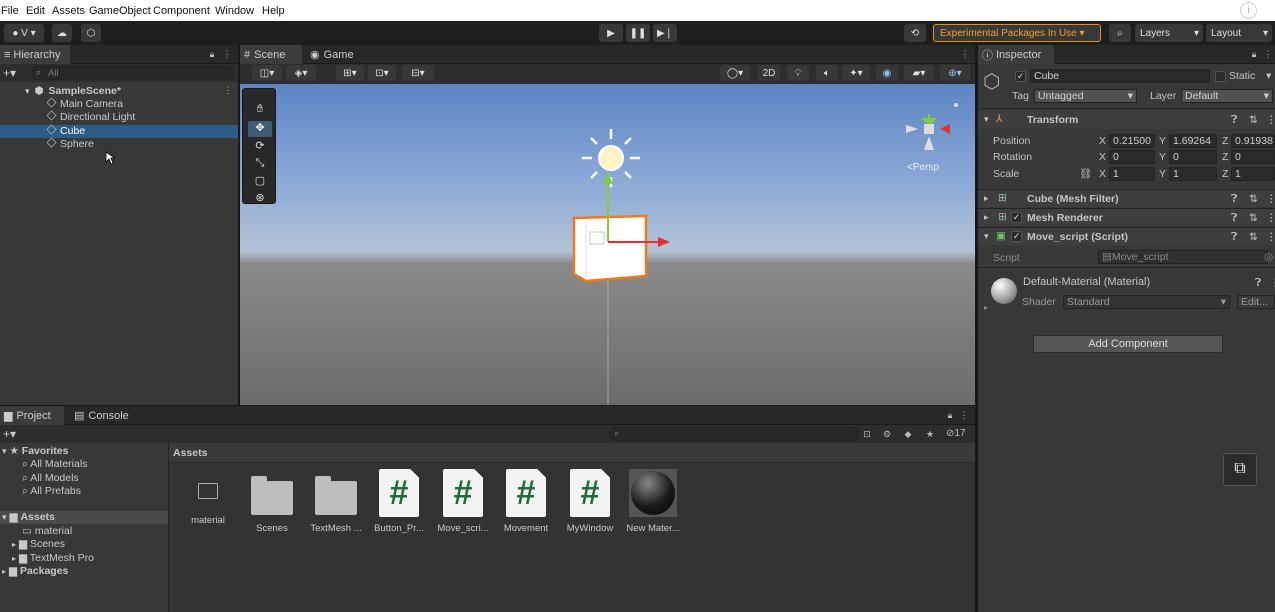 Image resolution: width=1275 pixels, height=612 pixels. Describe the element at coordinates (119, 117) in the screenshot. I see `hierarchy-item-directional-light: Directional Light` at that location.